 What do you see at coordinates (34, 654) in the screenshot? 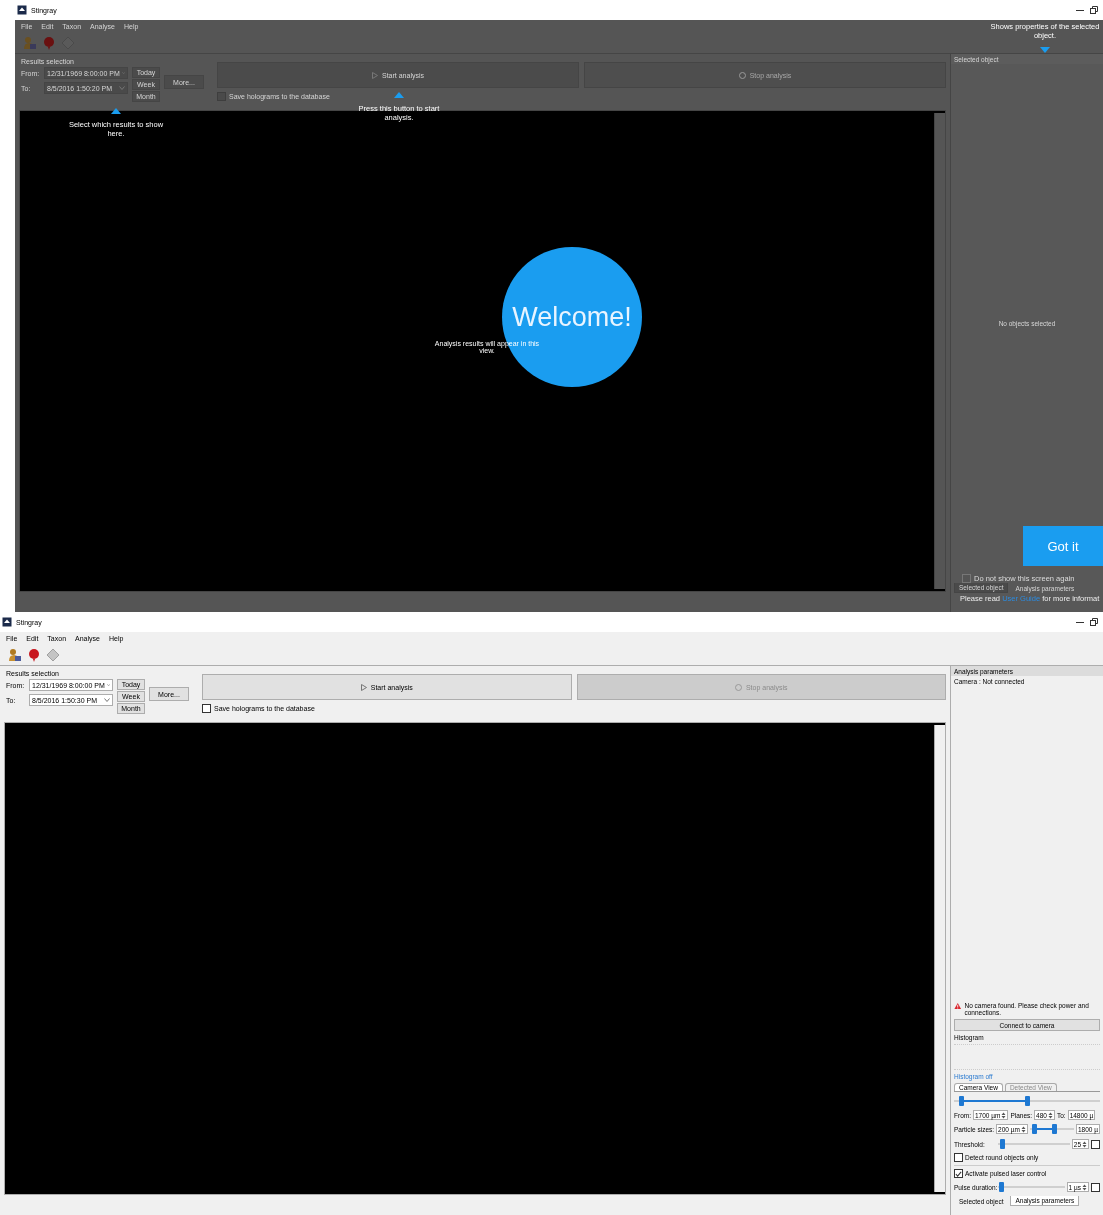
I see `record-icon` at bounding box center [34, 654].